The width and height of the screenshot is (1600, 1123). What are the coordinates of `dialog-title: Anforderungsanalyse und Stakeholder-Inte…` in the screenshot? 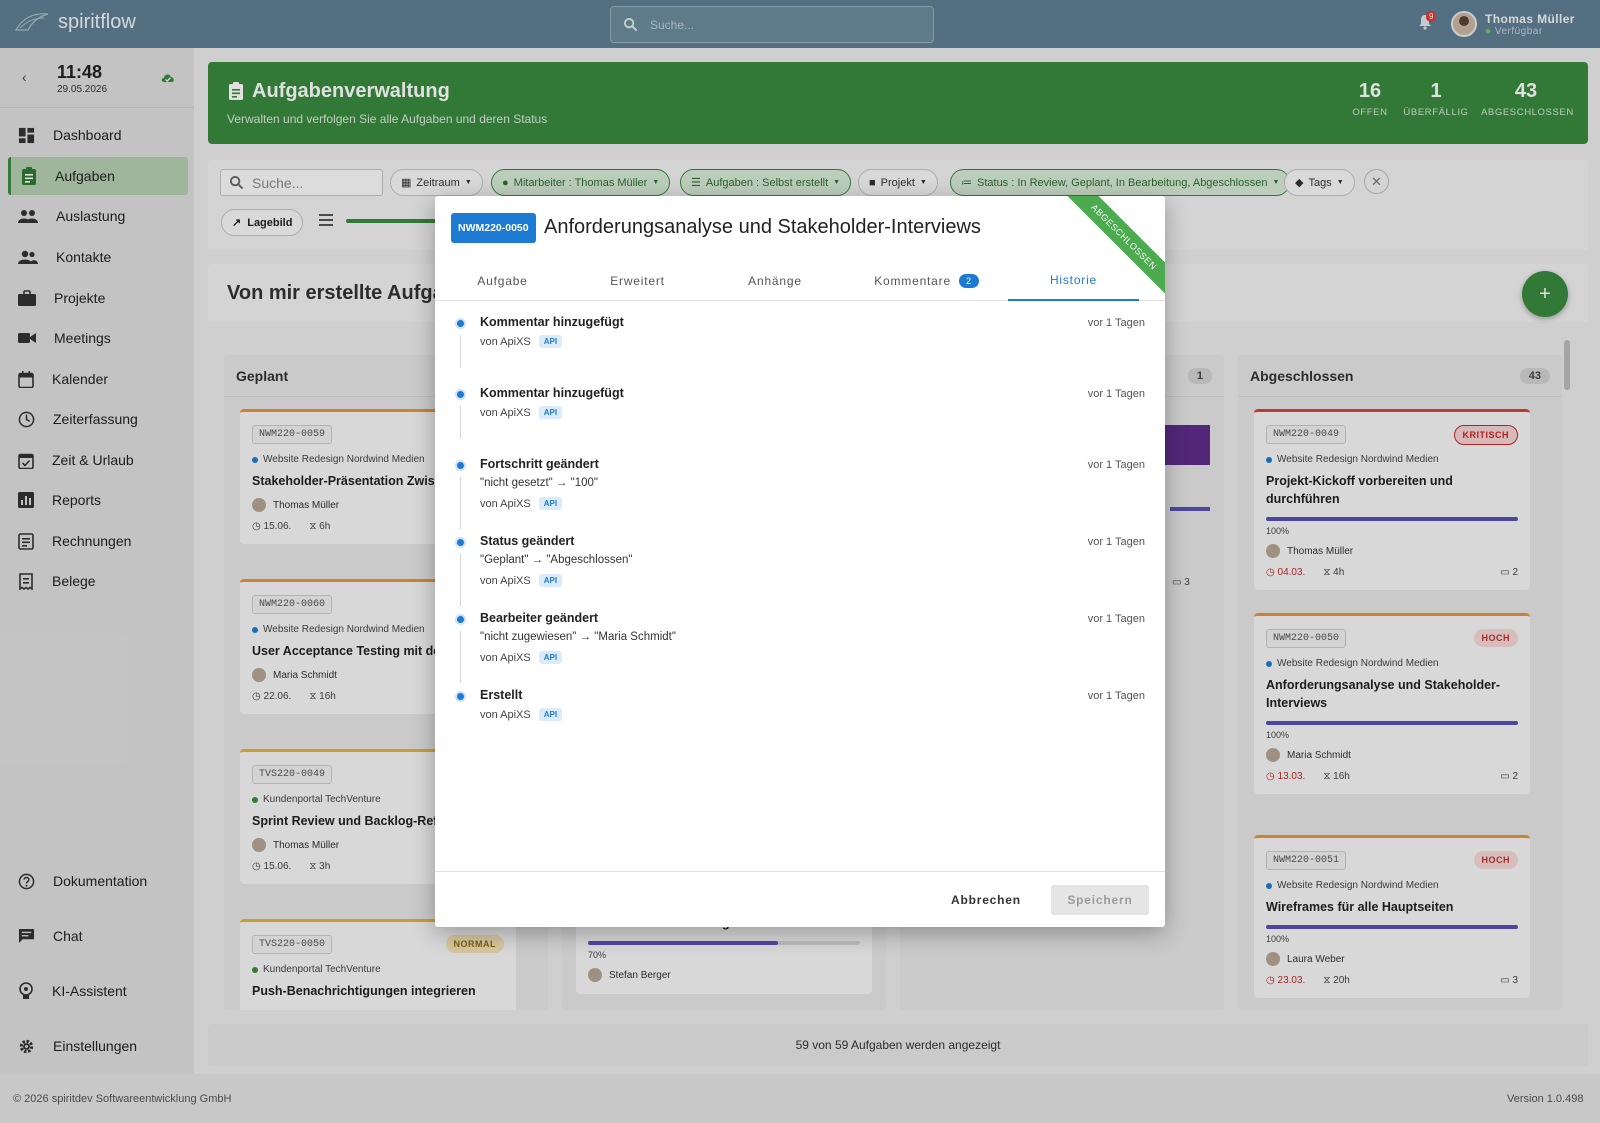 It's located at (762, 227).